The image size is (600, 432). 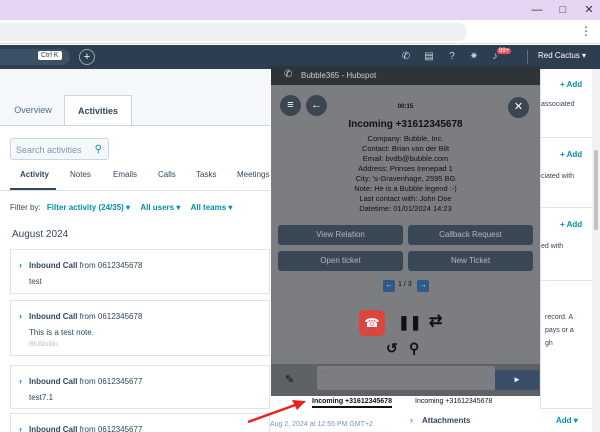 I want to click on attachments-label: Attachments, so click(x=446, y=420).